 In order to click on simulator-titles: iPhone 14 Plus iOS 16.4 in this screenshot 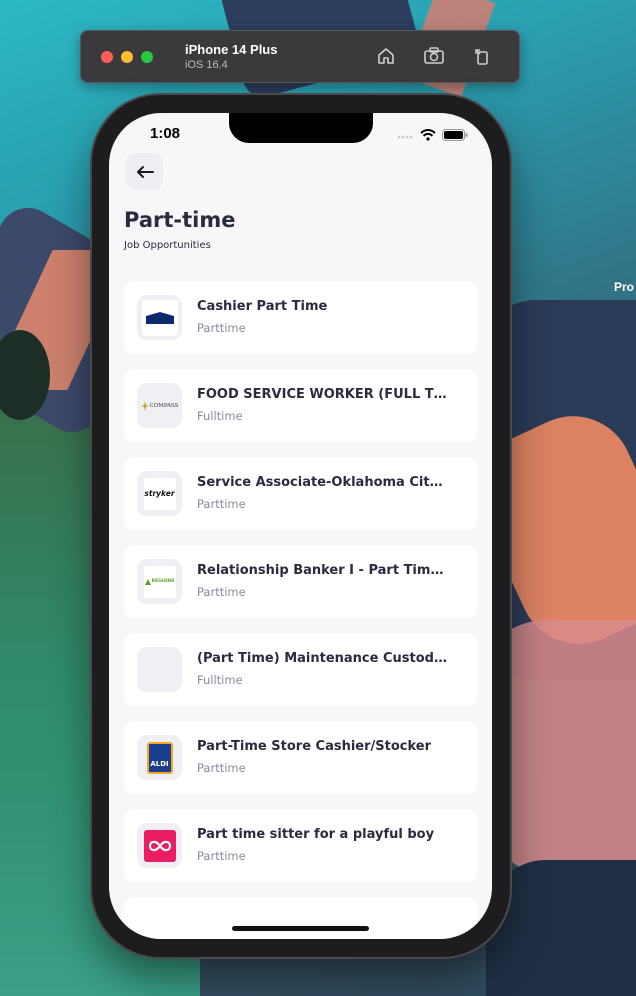, I will do `click(231, 56)`.